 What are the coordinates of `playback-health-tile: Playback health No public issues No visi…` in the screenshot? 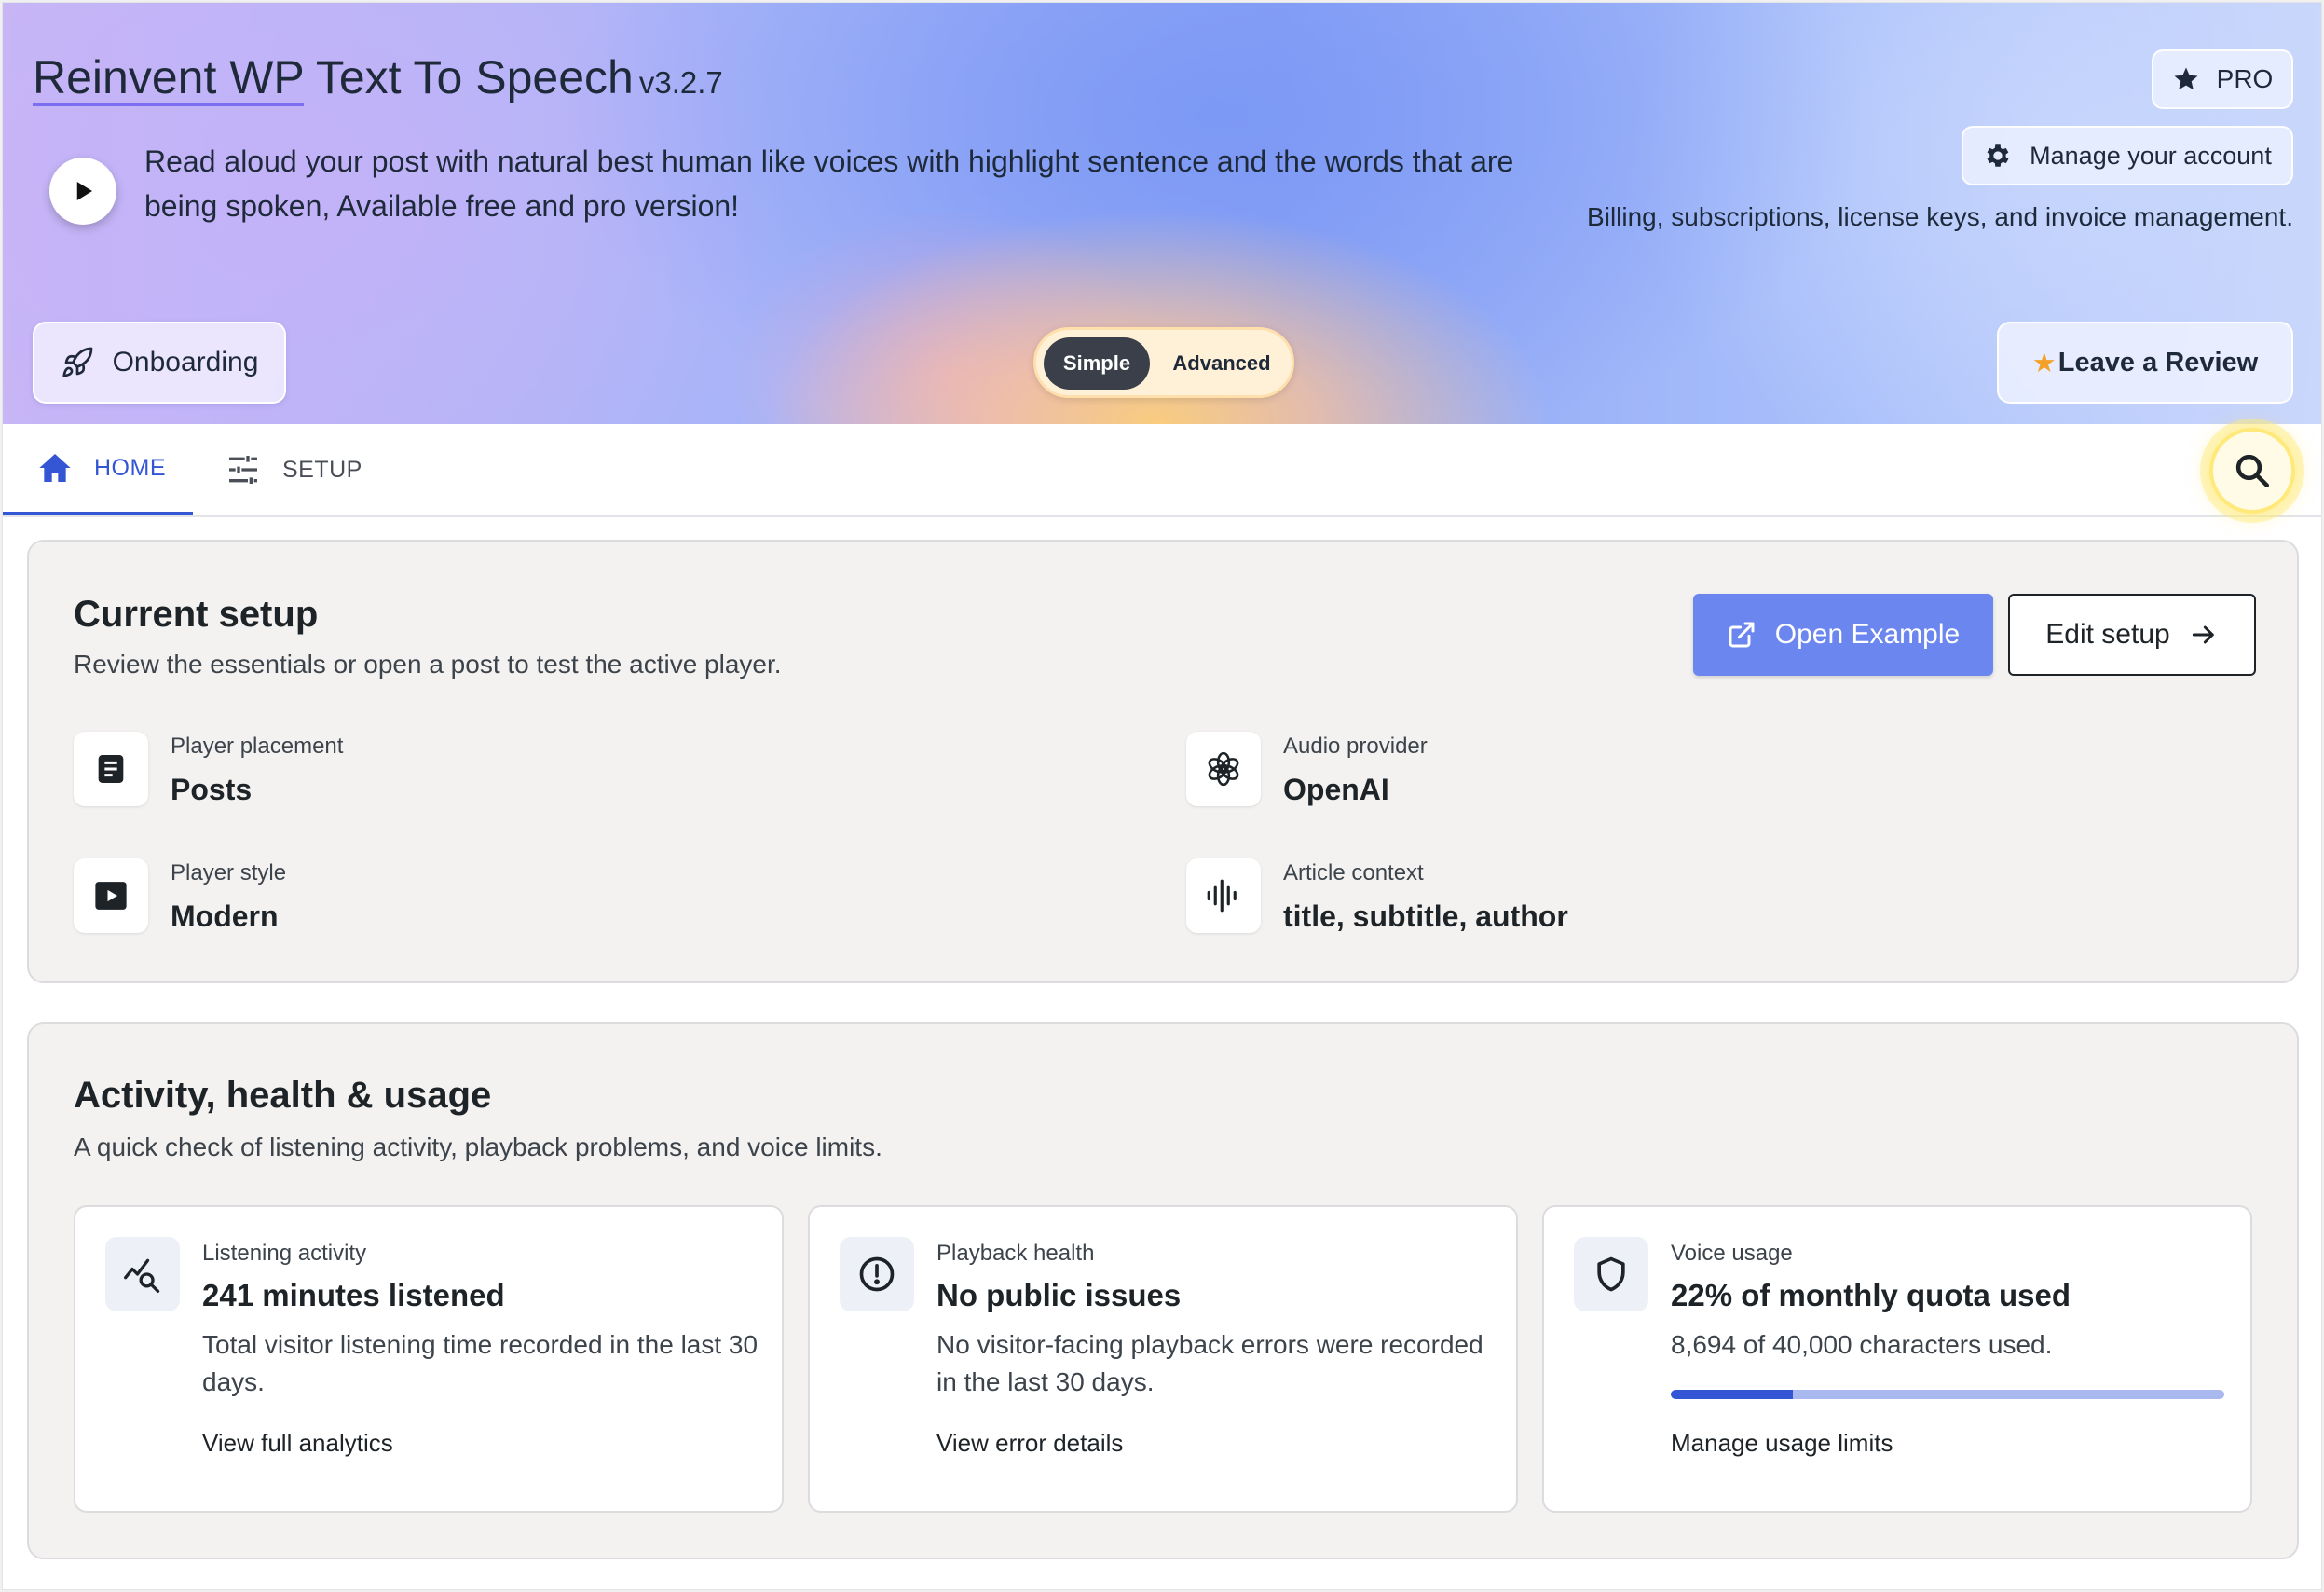 It's located at (1163, 1359).